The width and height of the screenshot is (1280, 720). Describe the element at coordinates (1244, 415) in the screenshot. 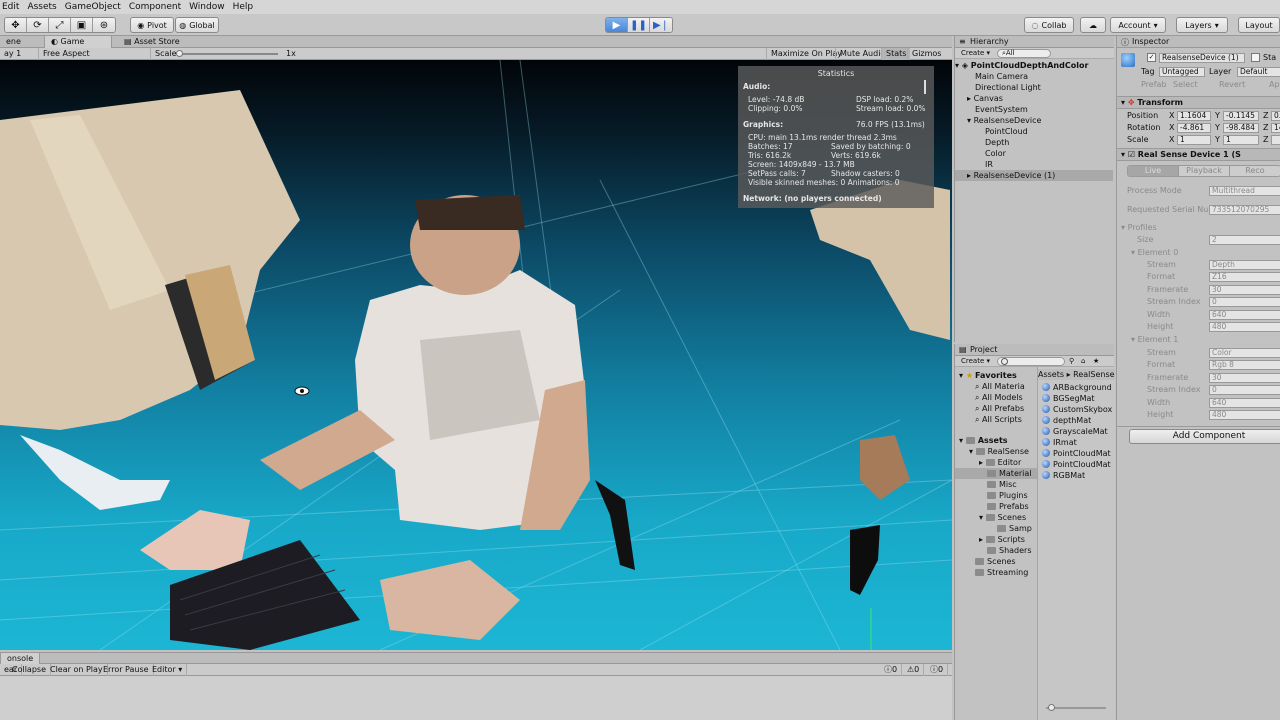

I see `e1-height-field: 480` at that location.